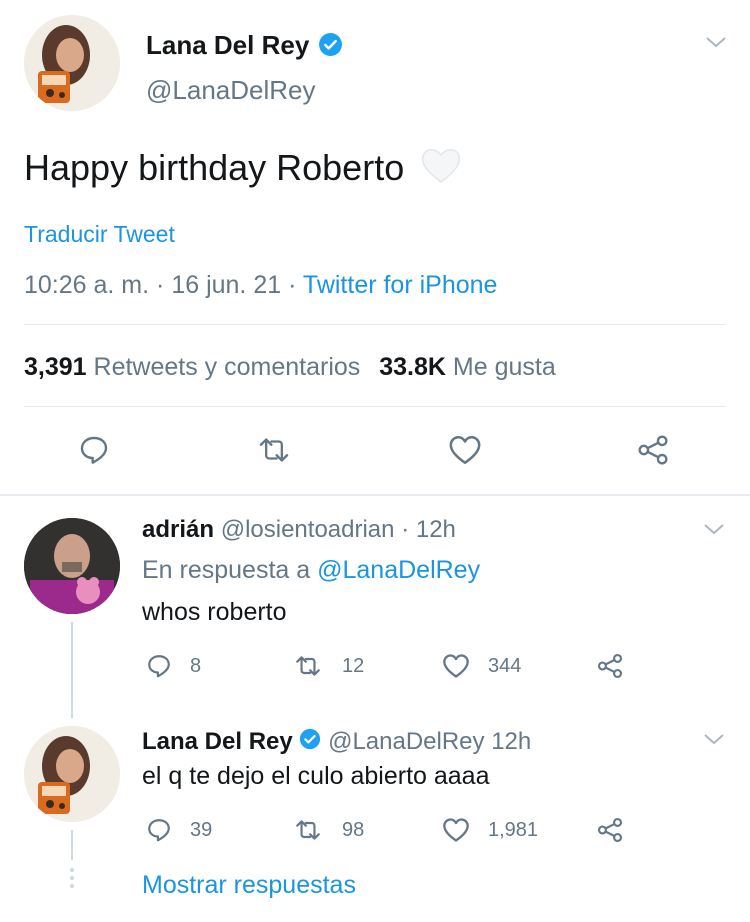 The image size is (750, 922). I want to click on likes-stat: 33.8K Me gusta, so click(467, 367).